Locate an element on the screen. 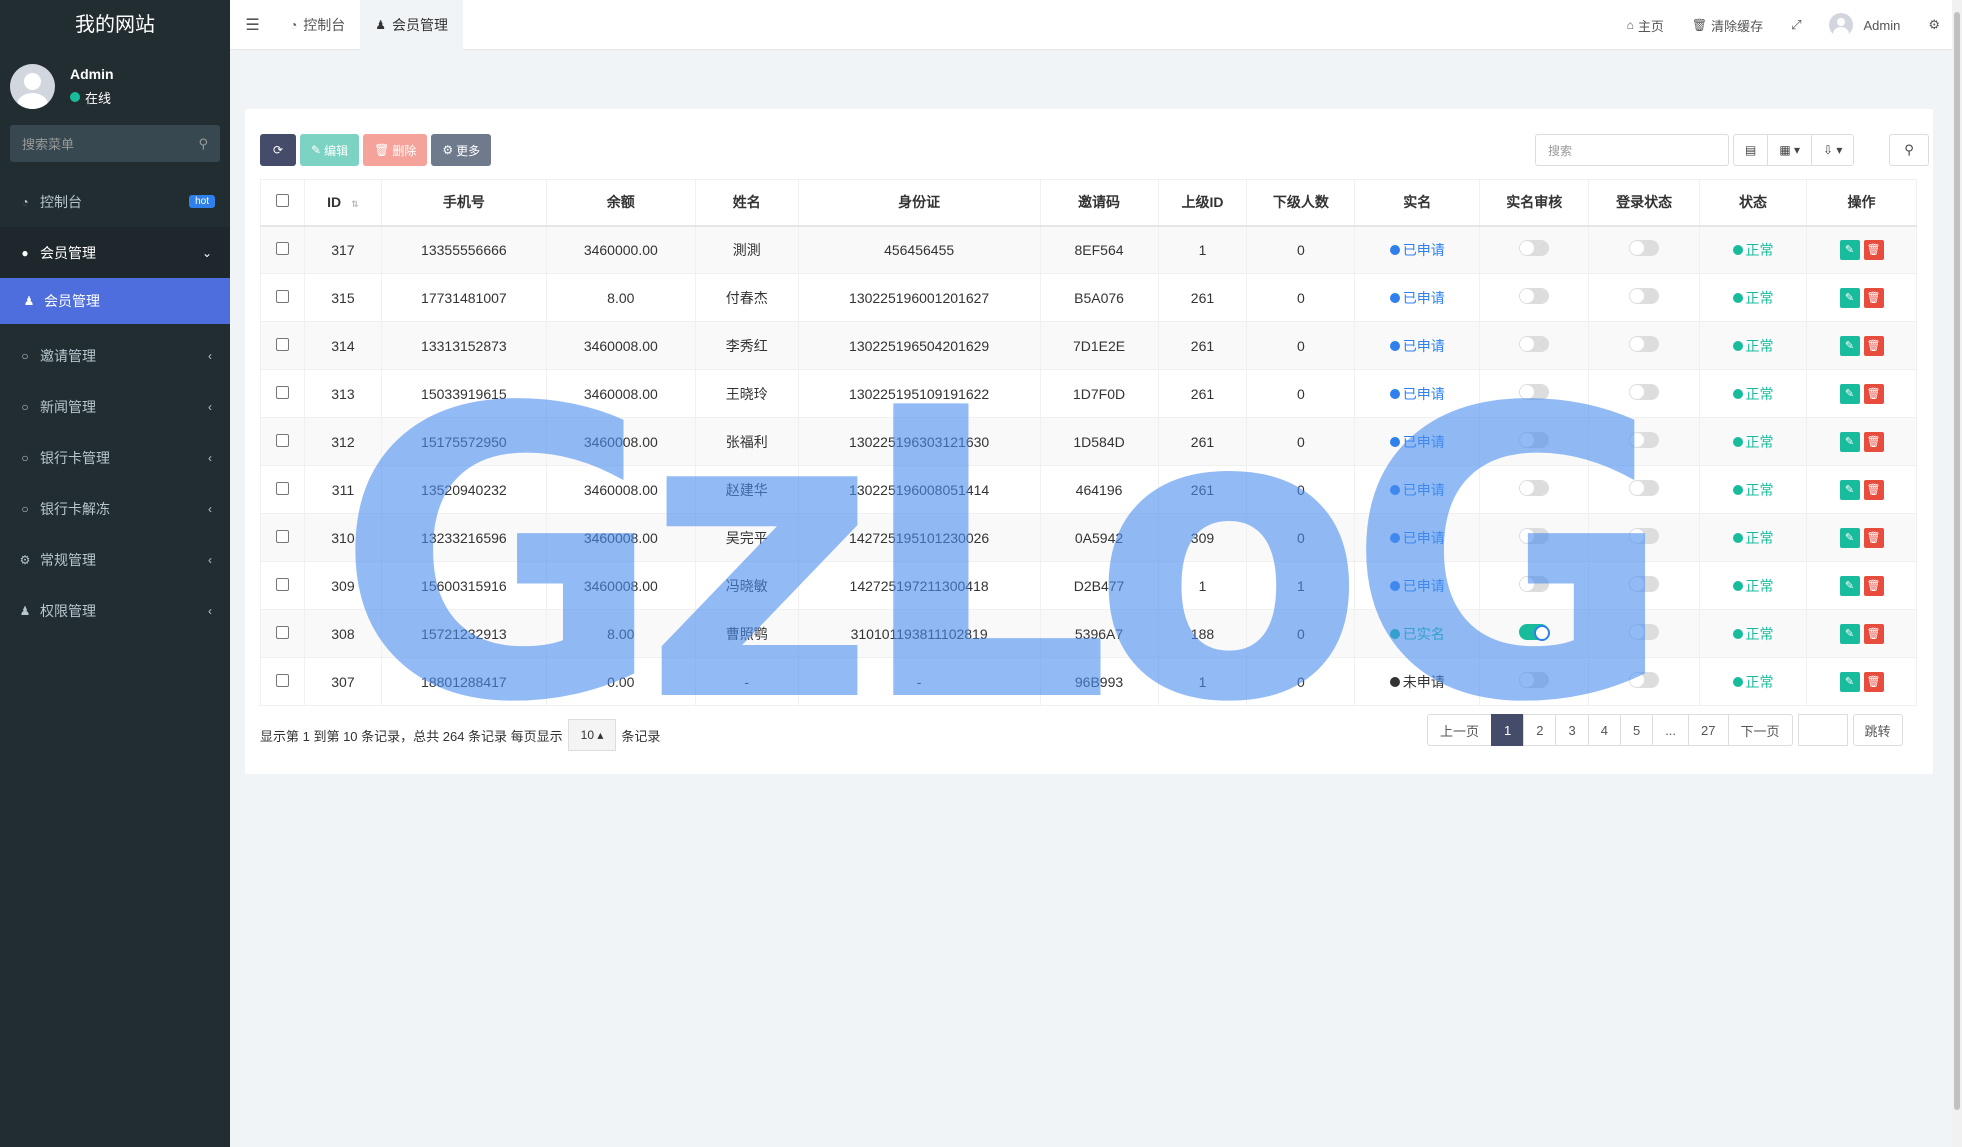 The image size is (1962, 1147). page-3: 3 is located at coordinates (1572, 730).